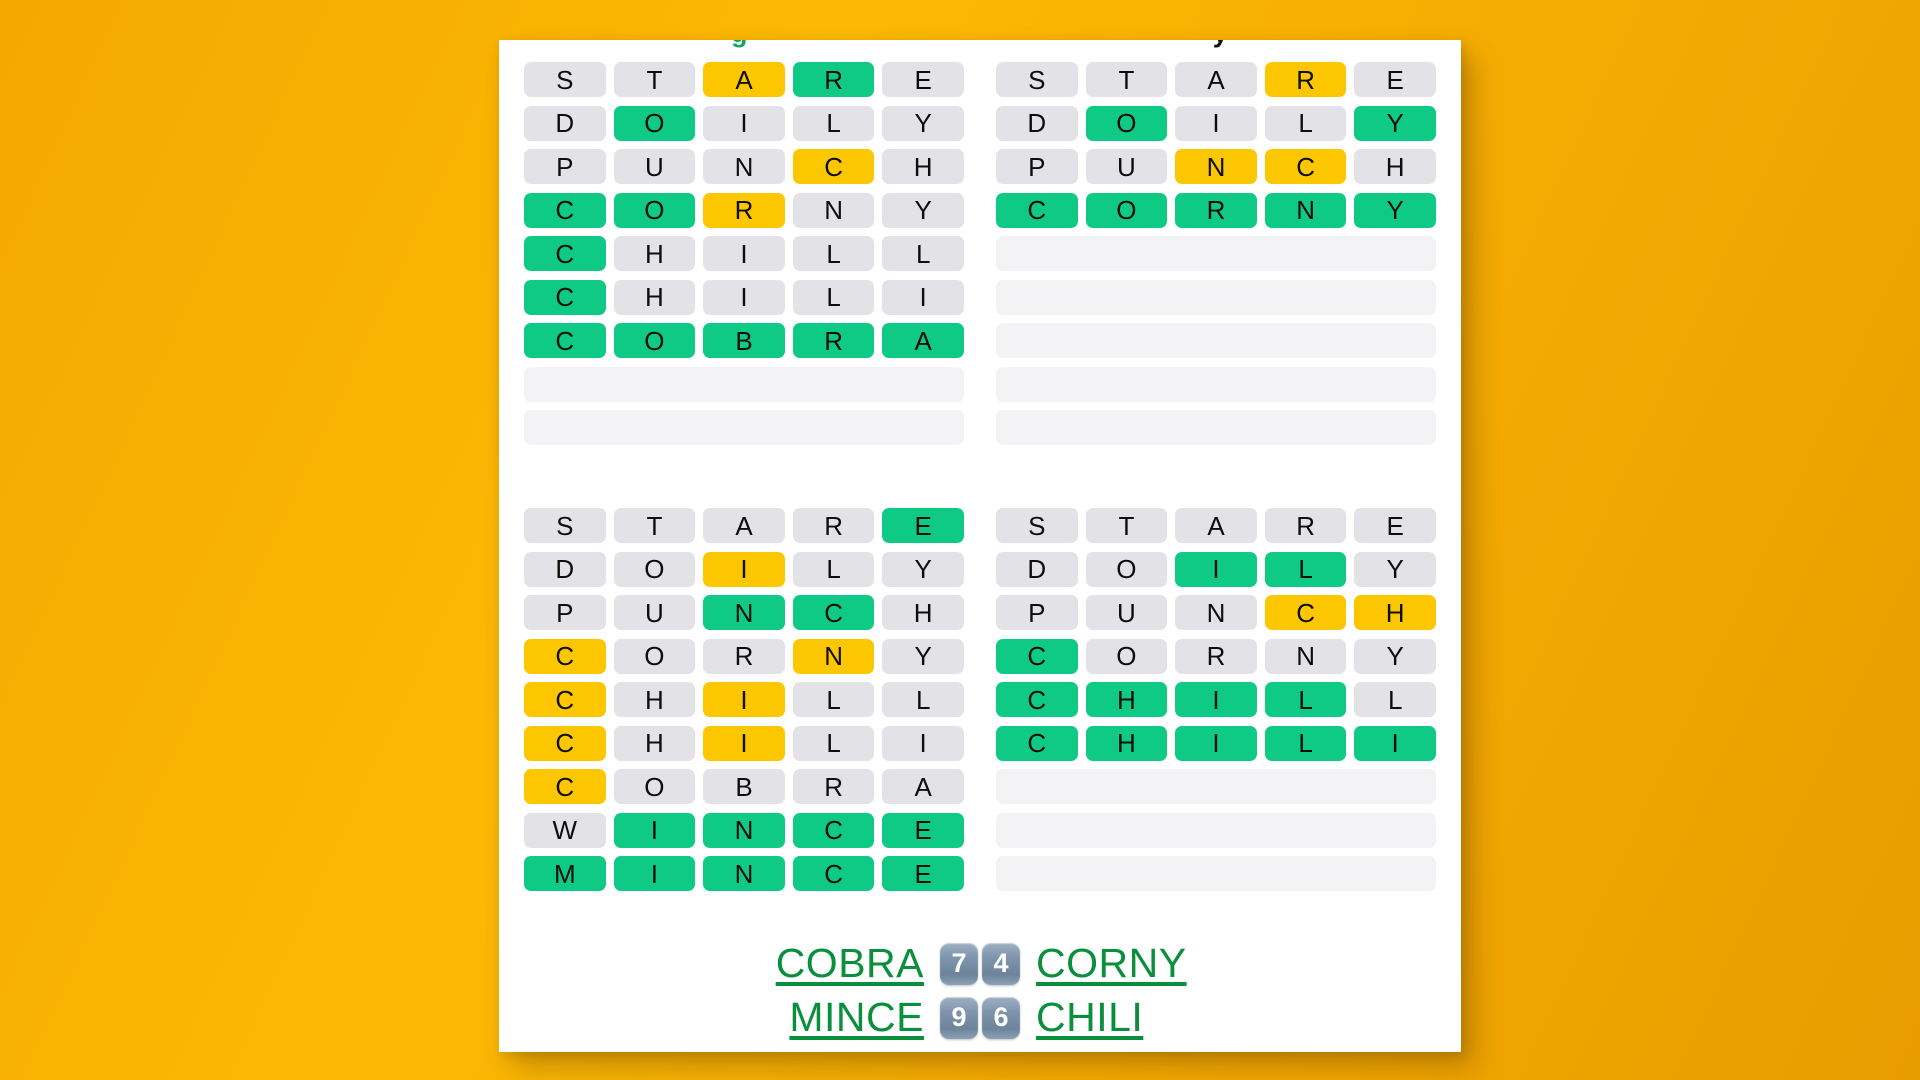 Image resolution: width=1920 pixels, height=1080 pixels. I want to click on guess-row: CHILL, so click(744, 253).